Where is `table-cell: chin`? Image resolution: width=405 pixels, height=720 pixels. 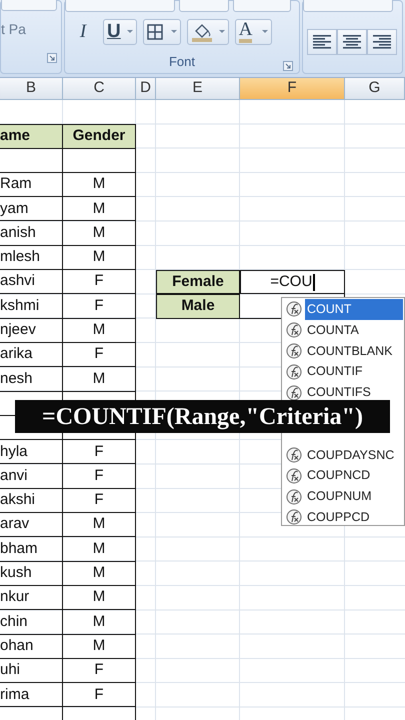 table-cell: chin is located at coordinates (31, 622).